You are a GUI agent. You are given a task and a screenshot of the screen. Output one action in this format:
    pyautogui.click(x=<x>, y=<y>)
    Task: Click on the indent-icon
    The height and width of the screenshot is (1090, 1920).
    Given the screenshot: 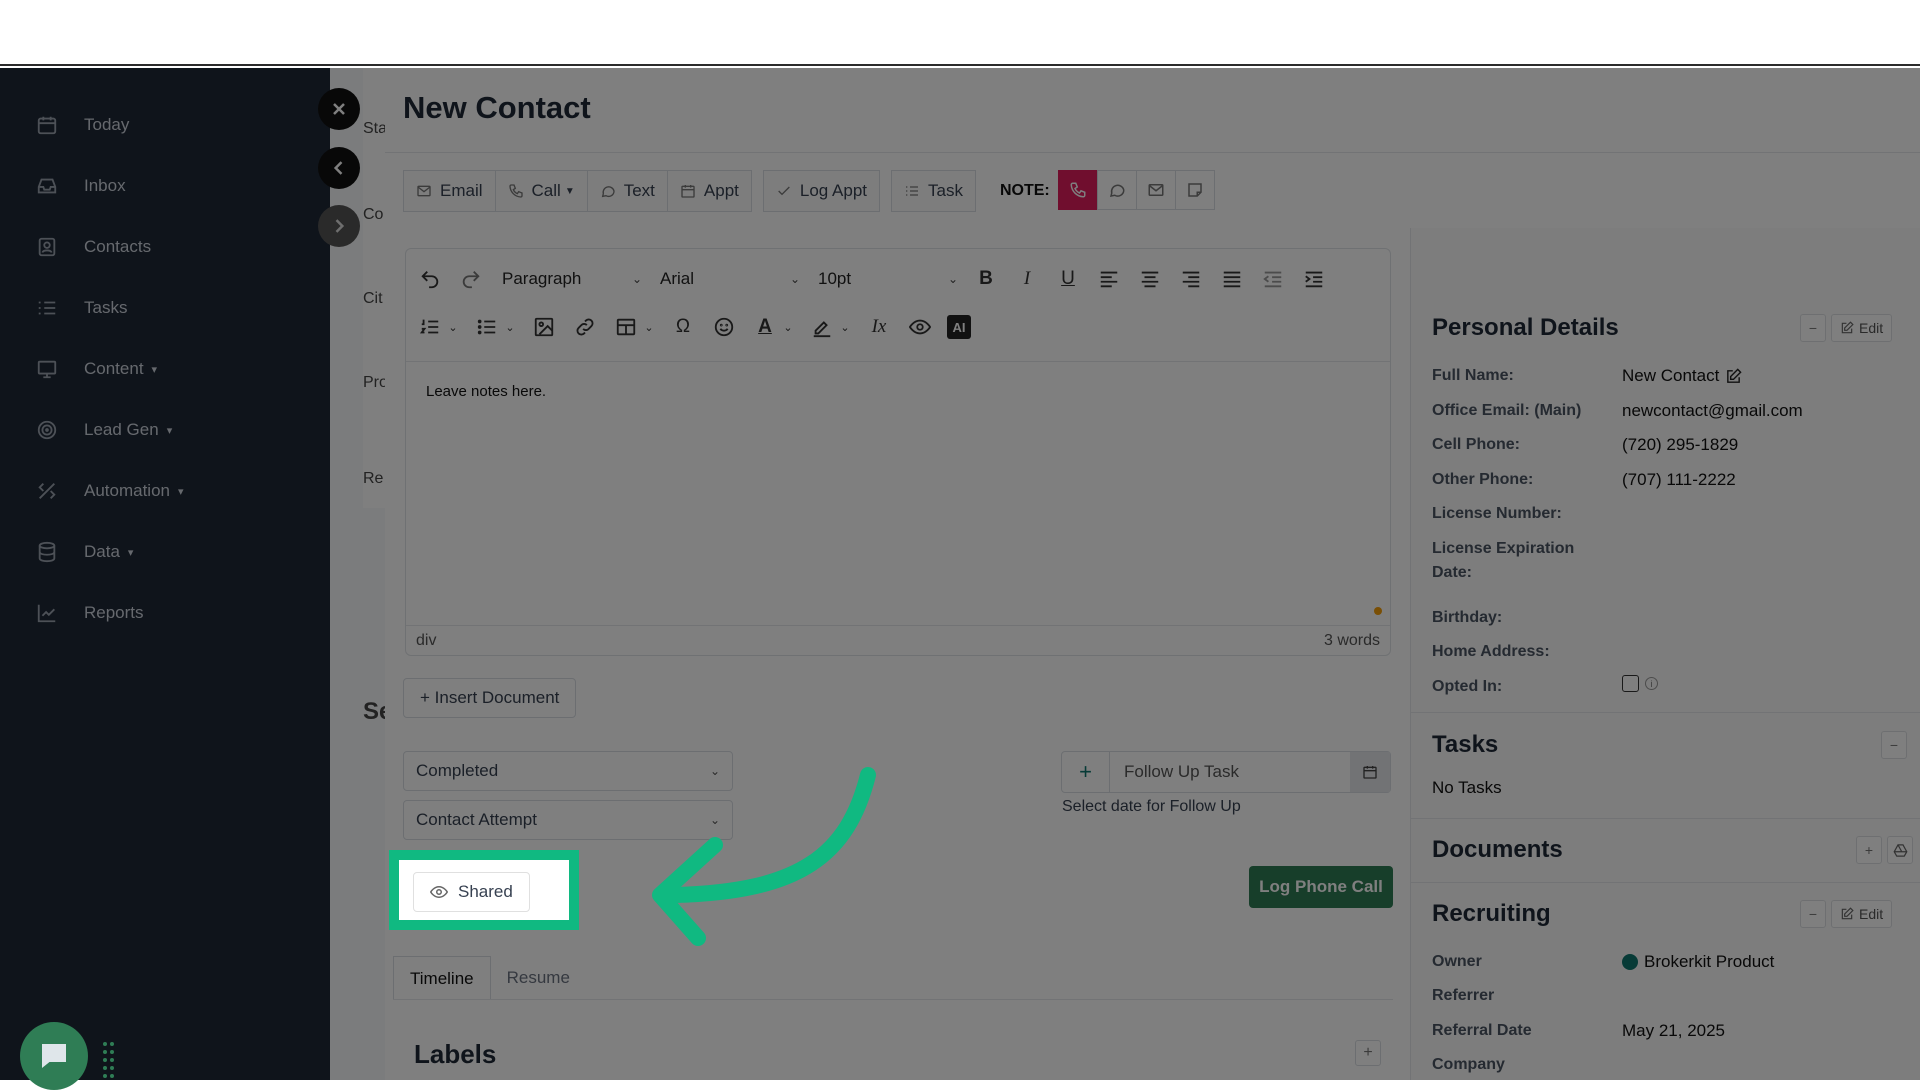 What is the action you would take?
    pyautogui.click(x=1314, y=279)
    